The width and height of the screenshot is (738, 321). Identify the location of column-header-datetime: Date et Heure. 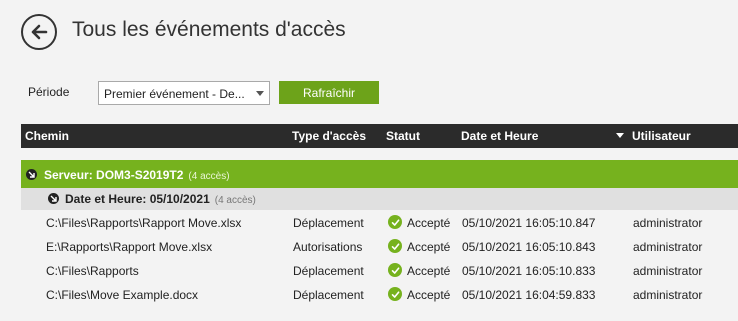
(499, 136).